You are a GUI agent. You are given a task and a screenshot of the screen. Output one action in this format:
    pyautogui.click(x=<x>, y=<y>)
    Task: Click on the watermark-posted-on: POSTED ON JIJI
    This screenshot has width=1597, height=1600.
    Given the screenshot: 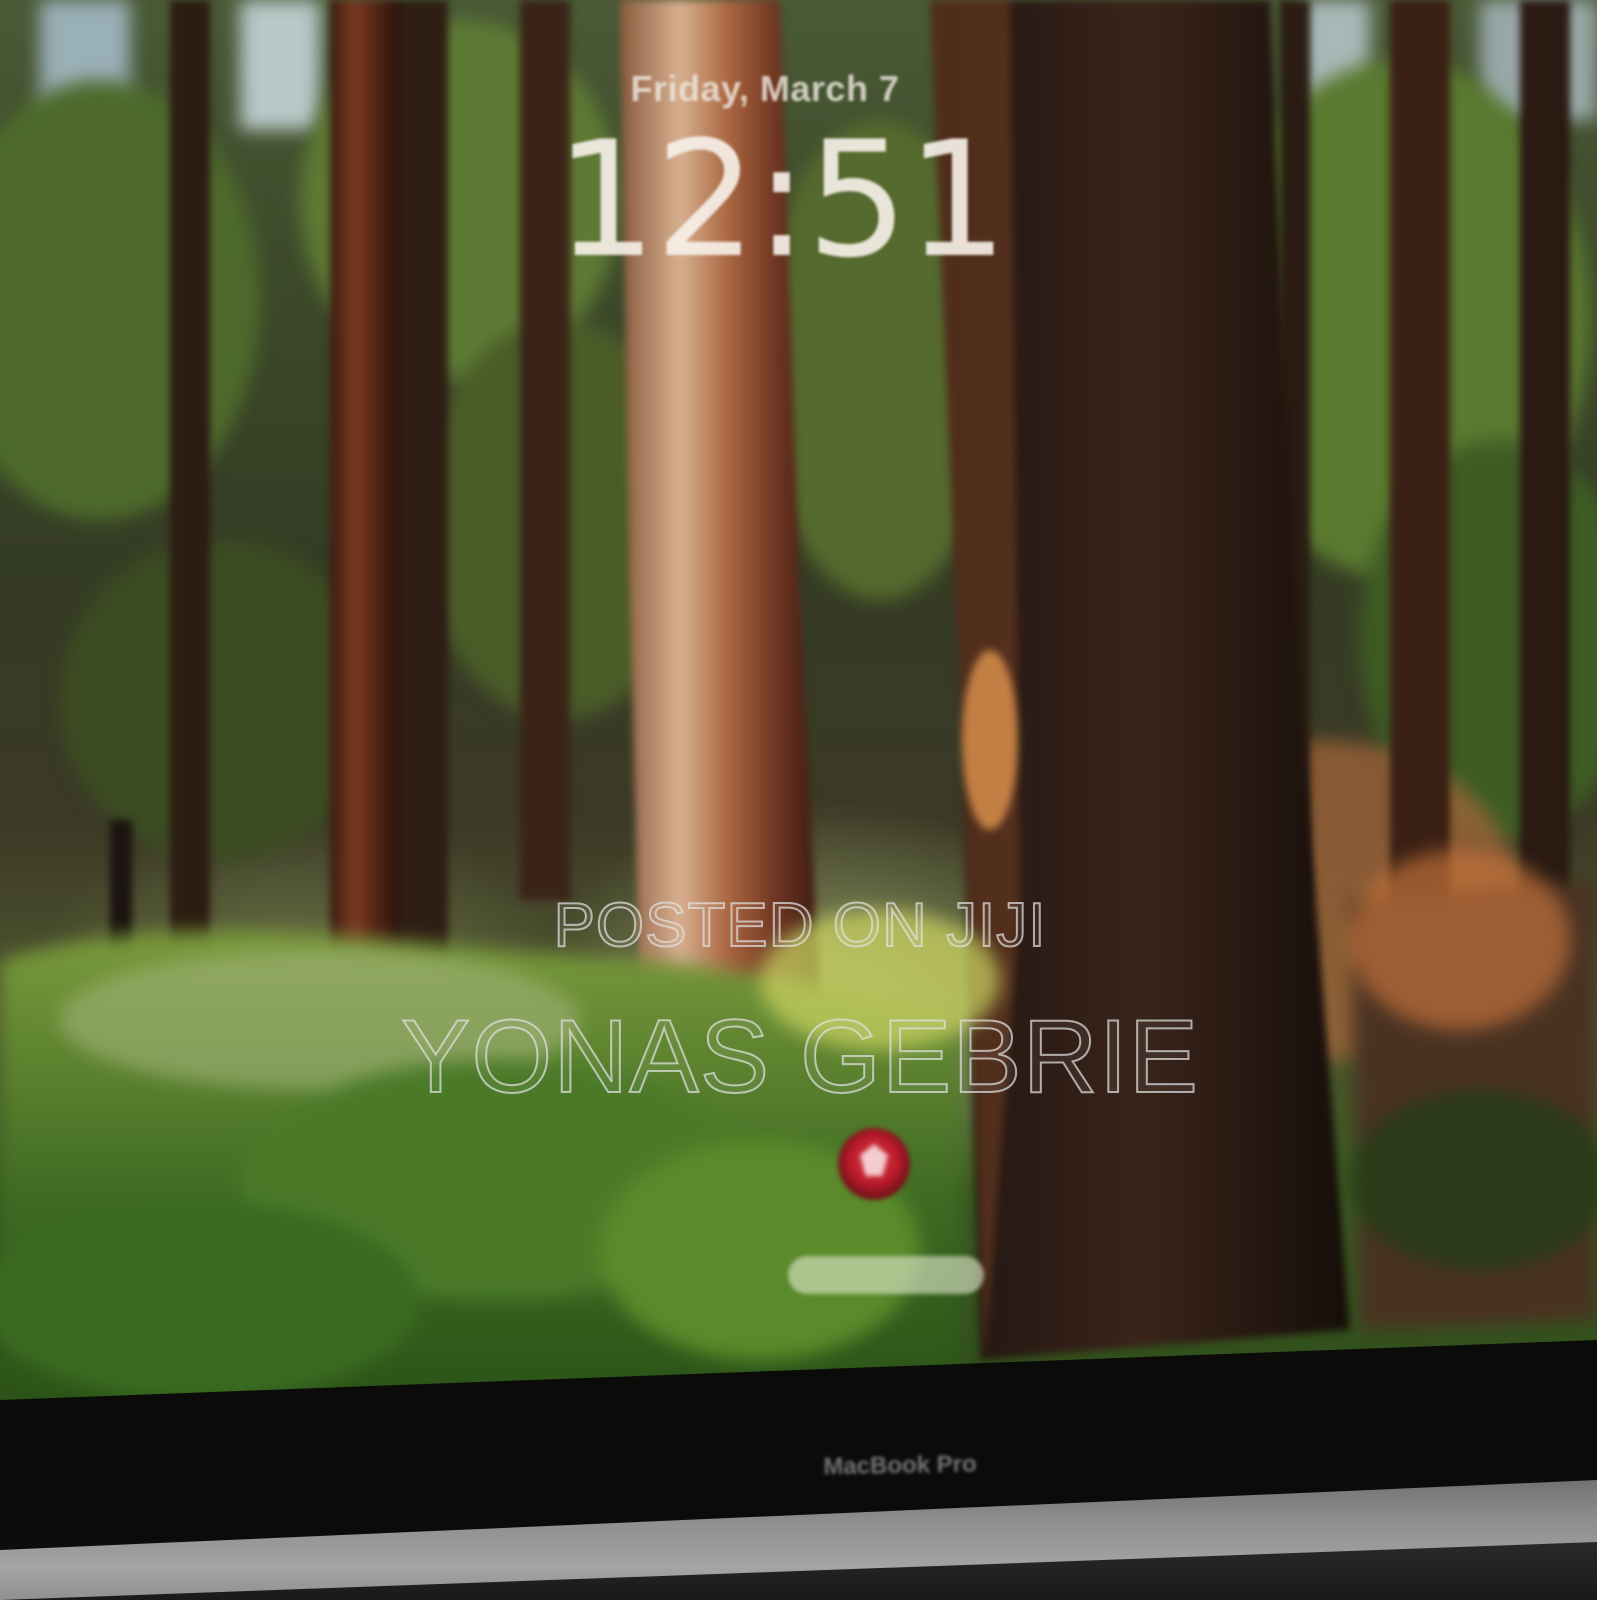 What is the action you would take?
    pyautogui.click(x=800, y=925)
    